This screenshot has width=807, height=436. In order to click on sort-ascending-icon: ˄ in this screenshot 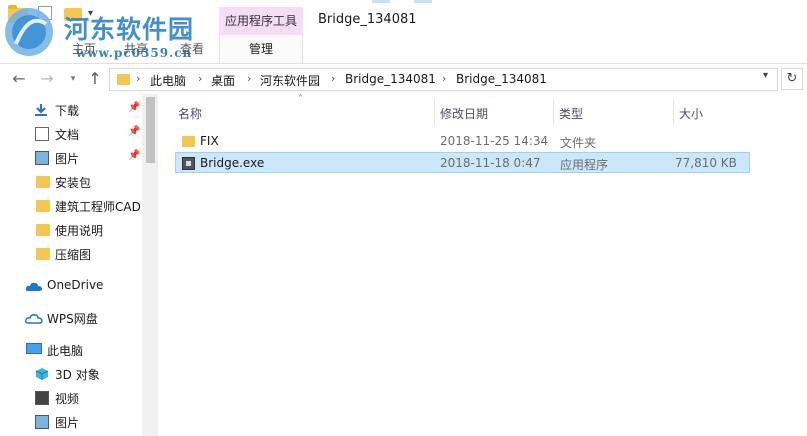, I will do `click(300, 99)`.